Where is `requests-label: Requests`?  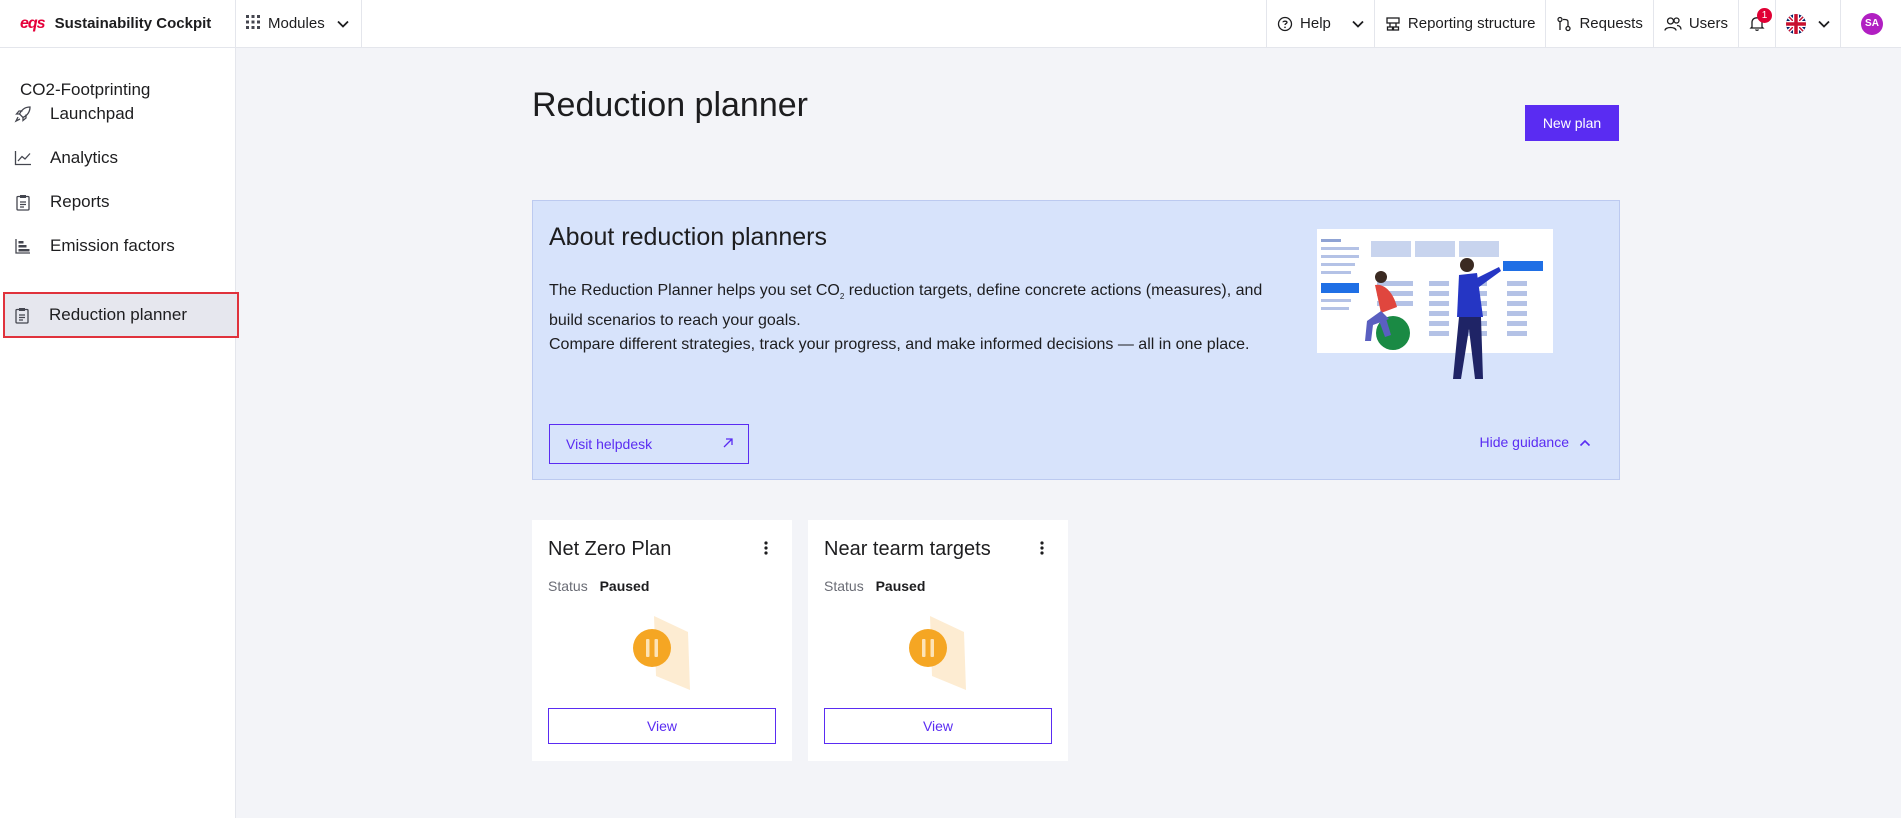 requests-label: Requests is located at coordinates (1611, 23).